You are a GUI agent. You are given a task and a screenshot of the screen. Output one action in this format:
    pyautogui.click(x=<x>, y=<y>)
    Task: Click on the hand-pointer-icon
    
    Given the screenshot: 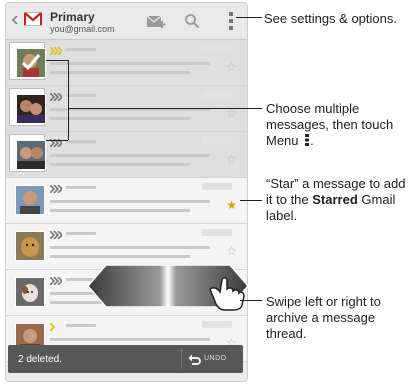 What is the action you would take?
    pyautogui.click(x=227, y=294)
    